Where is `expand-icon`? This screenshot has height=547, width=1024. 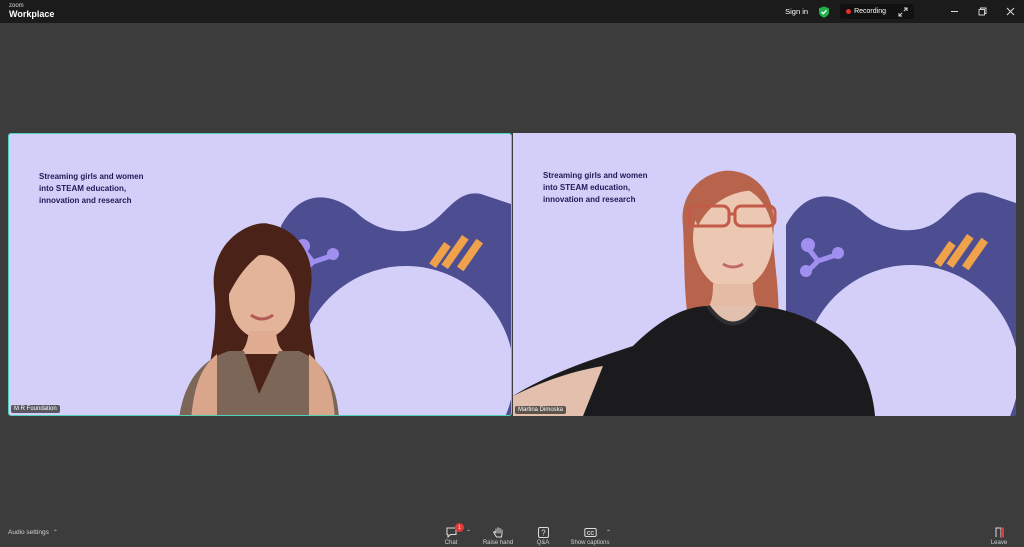
expand-icon is located at coordinates (903, 12).